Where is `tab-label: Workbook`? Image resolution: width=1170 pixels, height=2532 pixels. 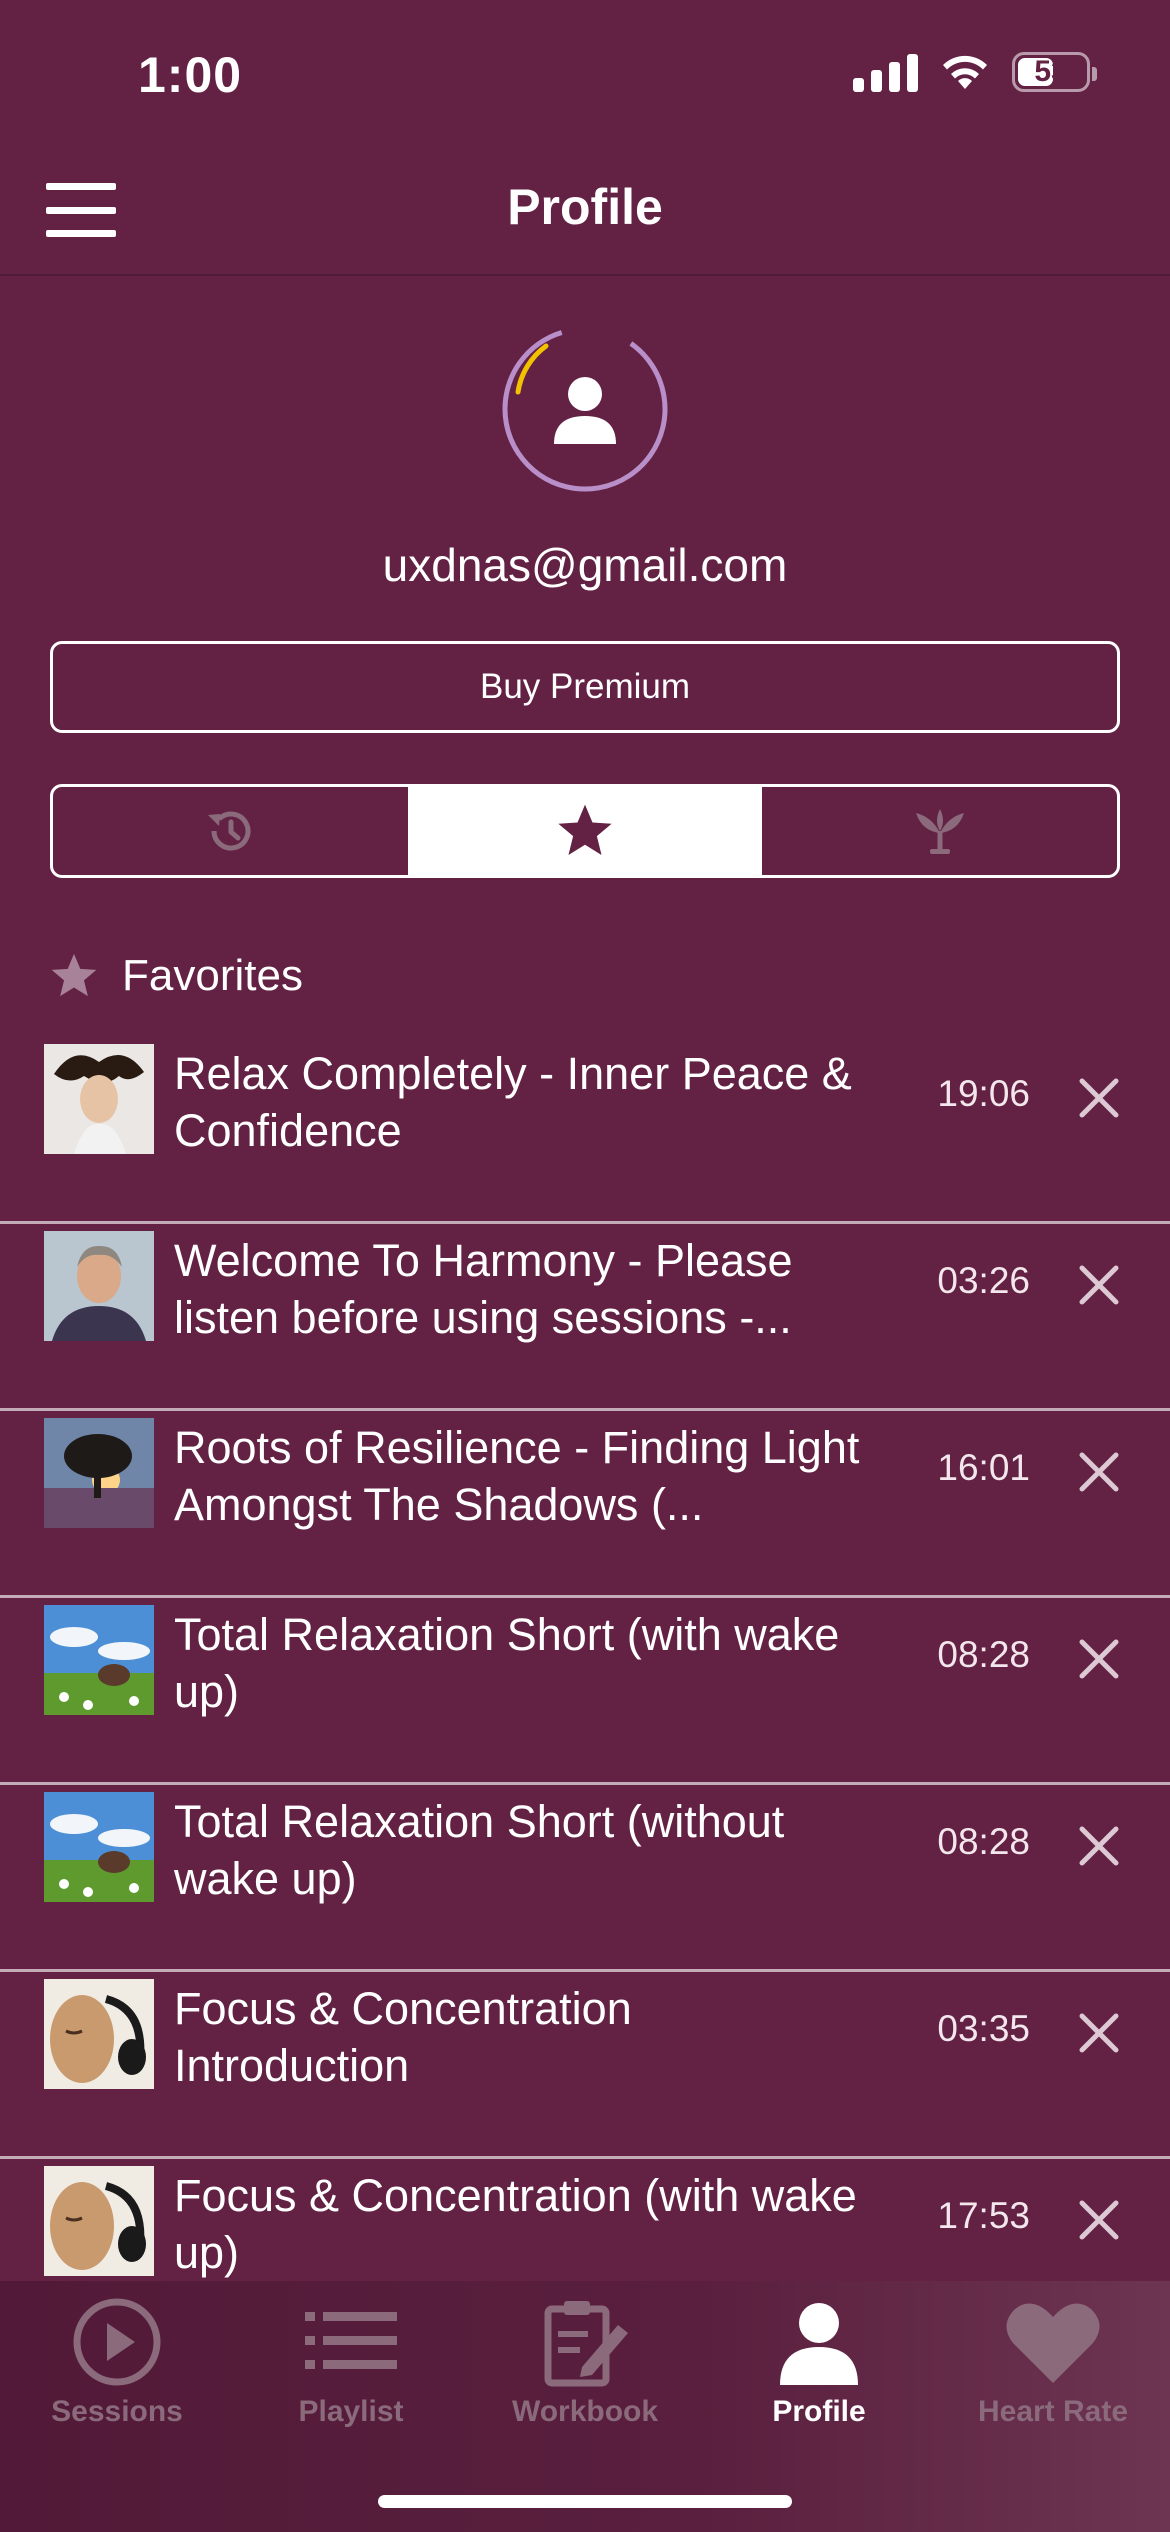 tab-label: Workbook is located at coordinates (585, 2411).